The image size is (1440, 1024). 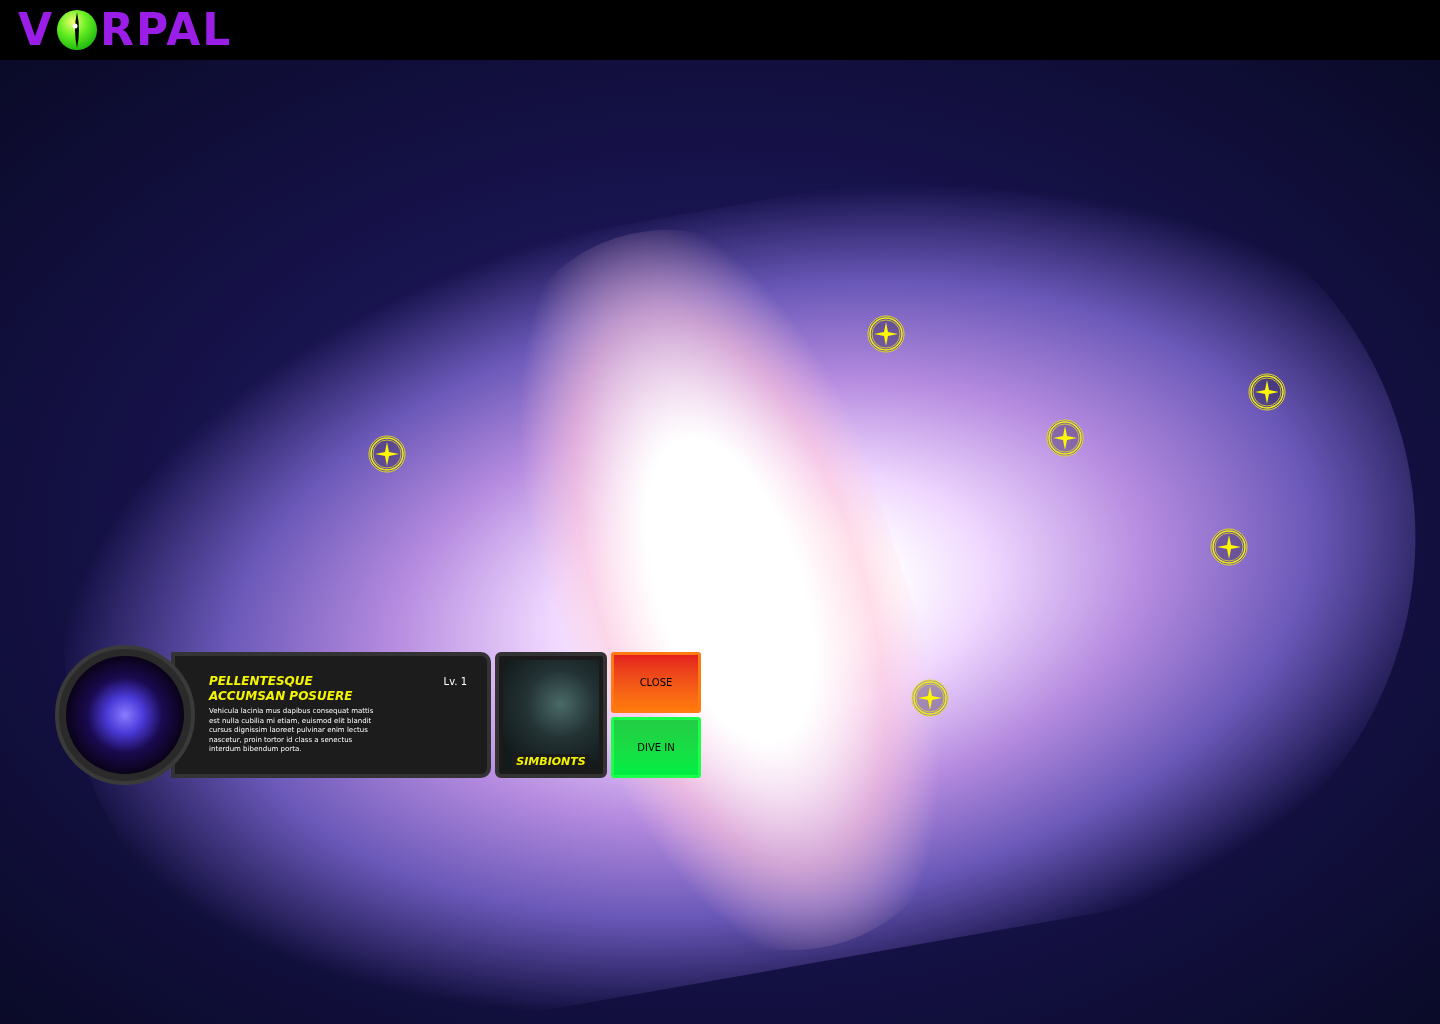 I want to click on logo-letter: V, so click(x=36, y=30).